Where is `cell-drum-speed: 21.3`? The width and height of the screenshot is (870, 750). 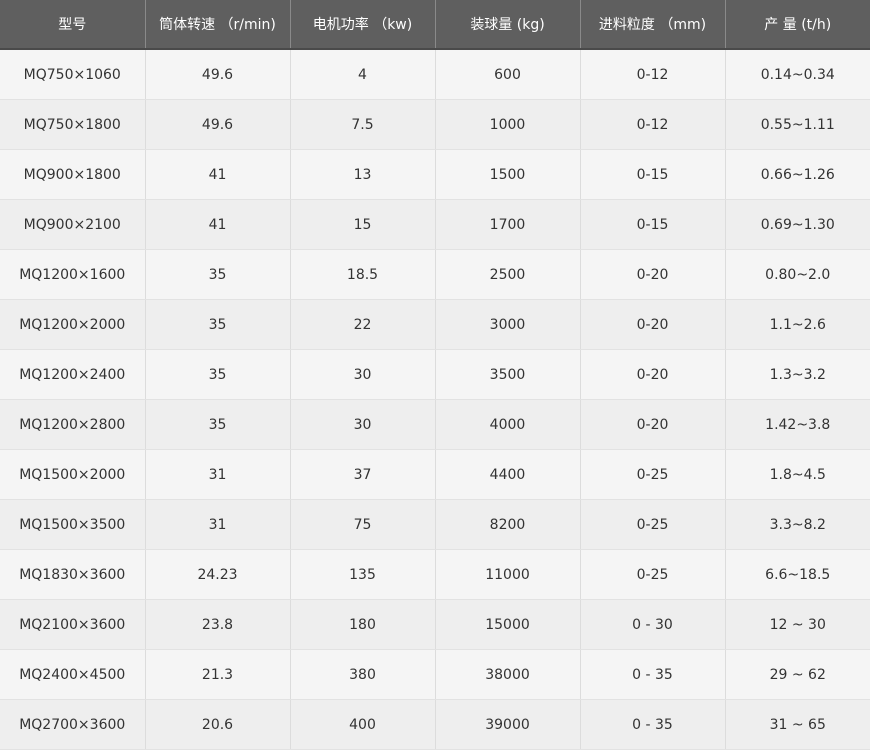 cell-drum-speed: 21.3 is located at coordinates (218, 674).